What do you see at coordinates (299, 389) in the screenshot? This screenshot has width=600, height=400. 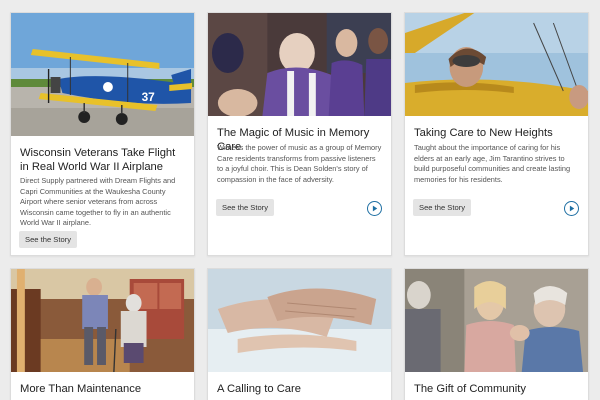 I see `story-title: A Calling to Care` at bounding box center [299, 389].